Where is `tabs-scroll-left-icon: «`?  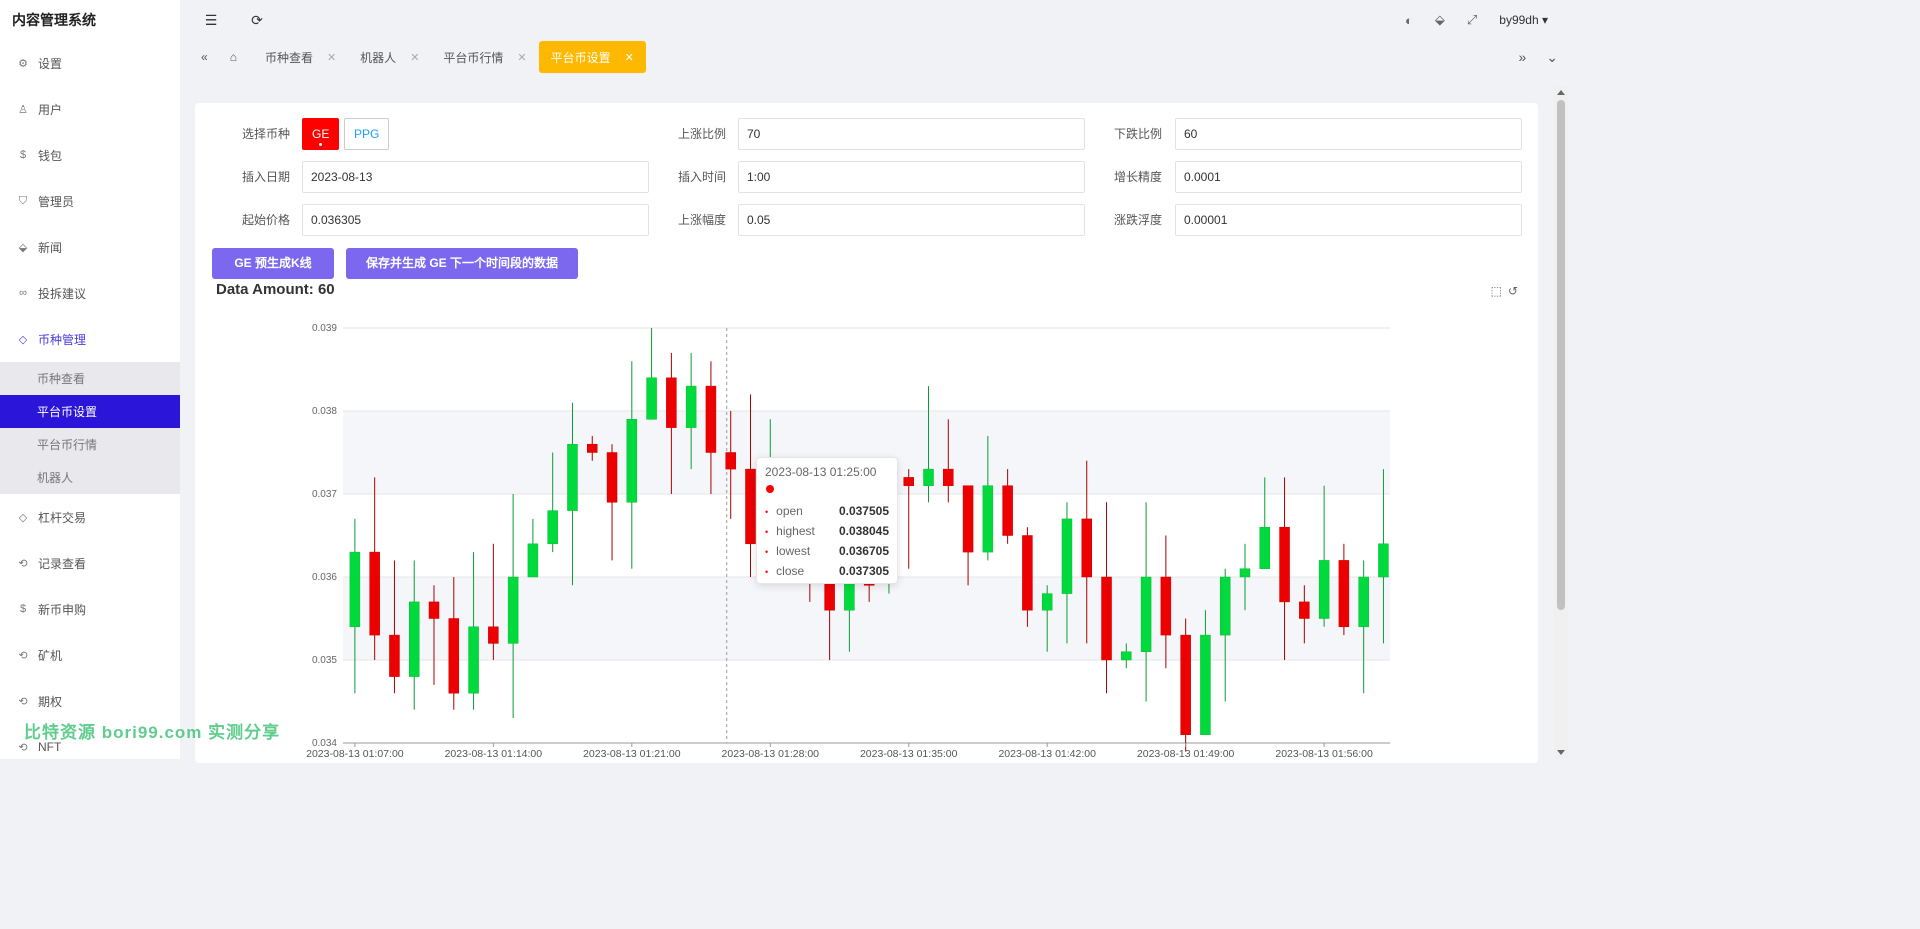
tabs-scroll-left-icon: « is located at coordinates (204, 57).